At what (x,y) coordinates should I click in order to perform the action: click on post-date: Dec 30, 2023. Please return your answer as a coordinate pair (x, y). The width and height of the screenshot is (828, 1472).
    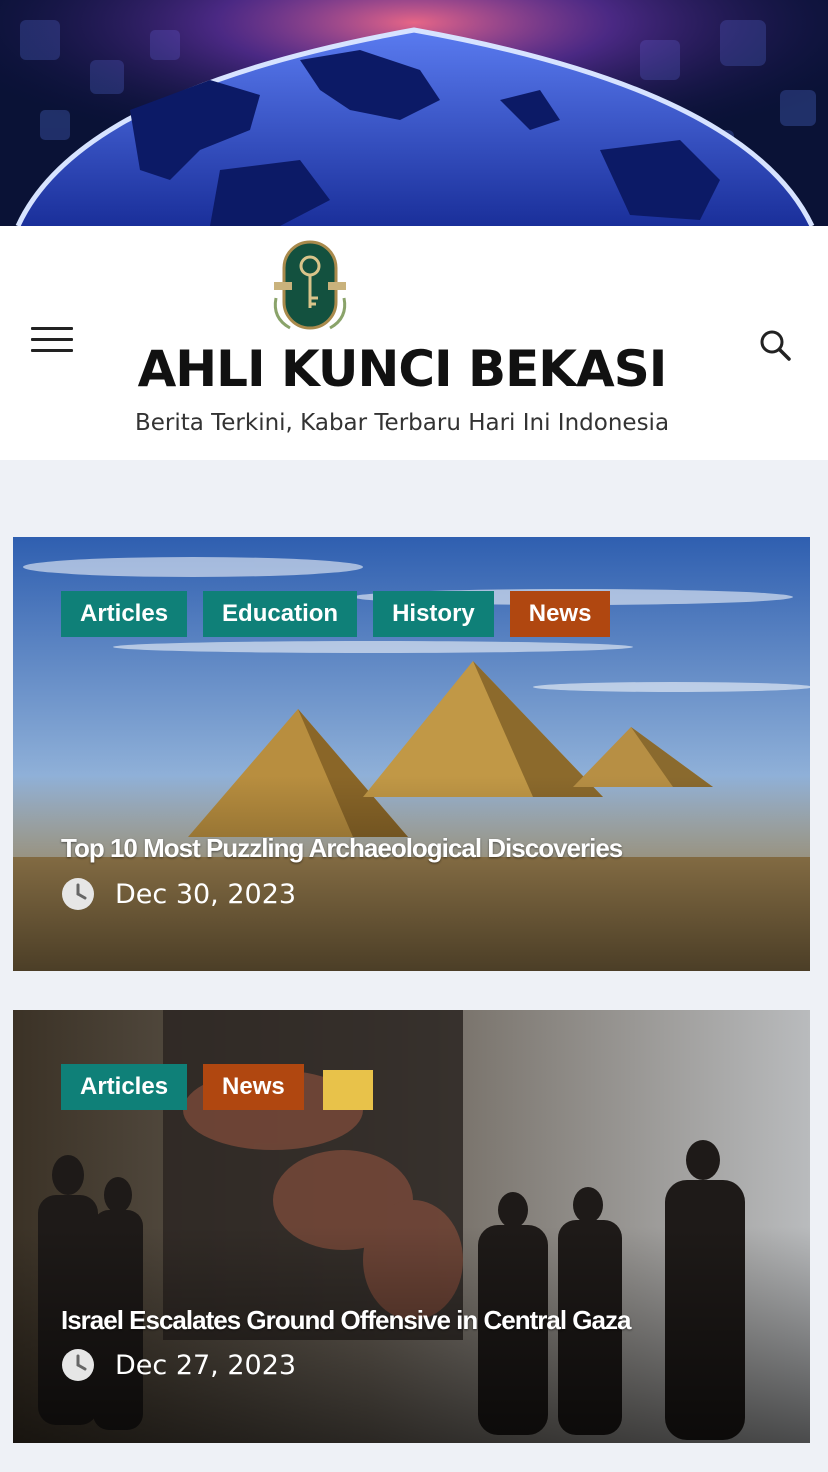
    Looking at the image, I should click on (178, 894).